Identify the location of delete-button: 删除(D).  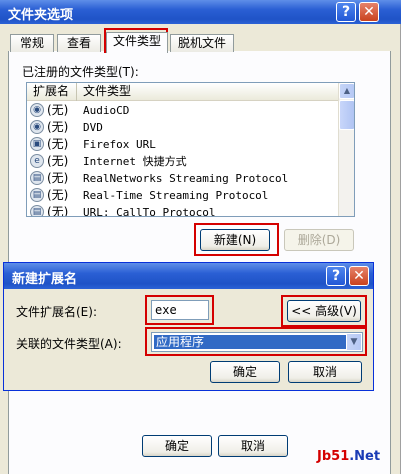
(319, 240).